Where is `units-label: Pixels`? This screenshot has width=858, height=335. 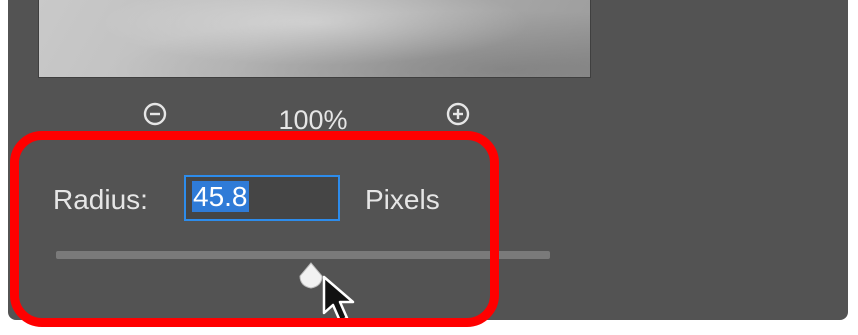
units-label: Pixels is located at coordinates (402, 199).